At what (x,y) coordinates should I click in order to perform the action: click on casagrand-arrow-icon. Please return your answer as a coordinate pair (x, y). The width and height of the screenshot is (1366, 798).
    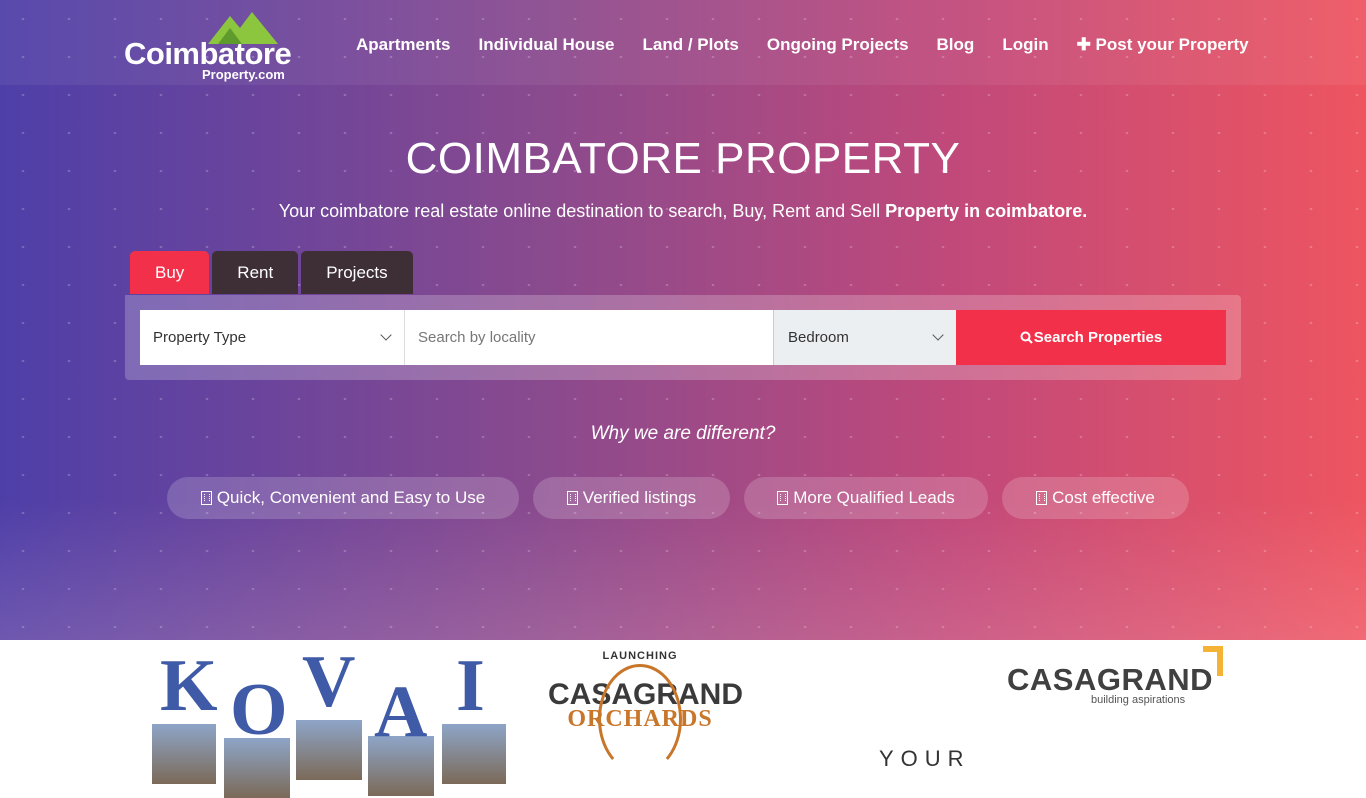
    Looking at the image, I should click on (1213, 661).